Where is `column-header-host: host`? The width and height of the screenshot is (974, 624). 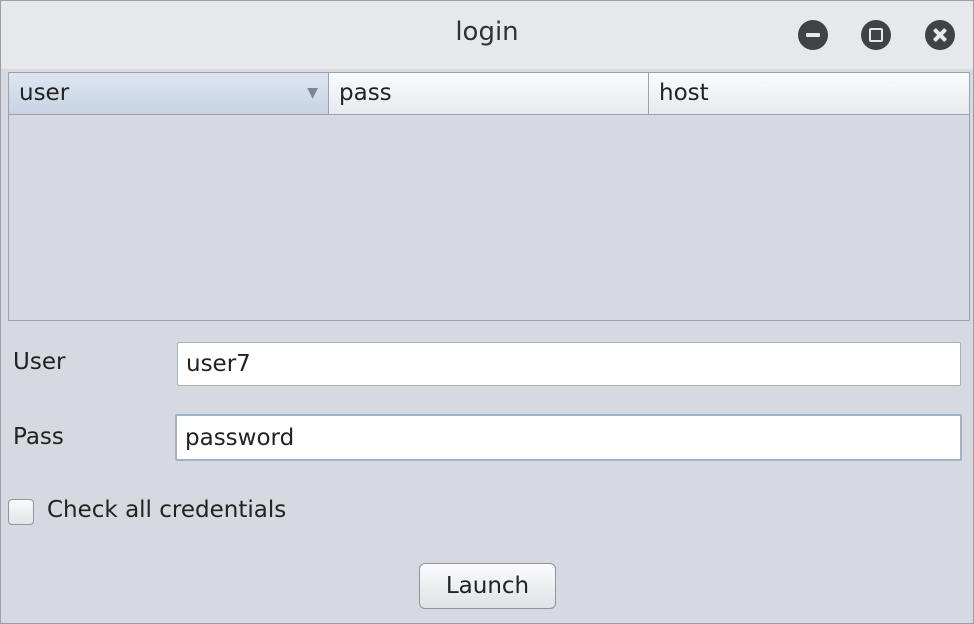
column-header-host: host is located at coordinates (809, 93).